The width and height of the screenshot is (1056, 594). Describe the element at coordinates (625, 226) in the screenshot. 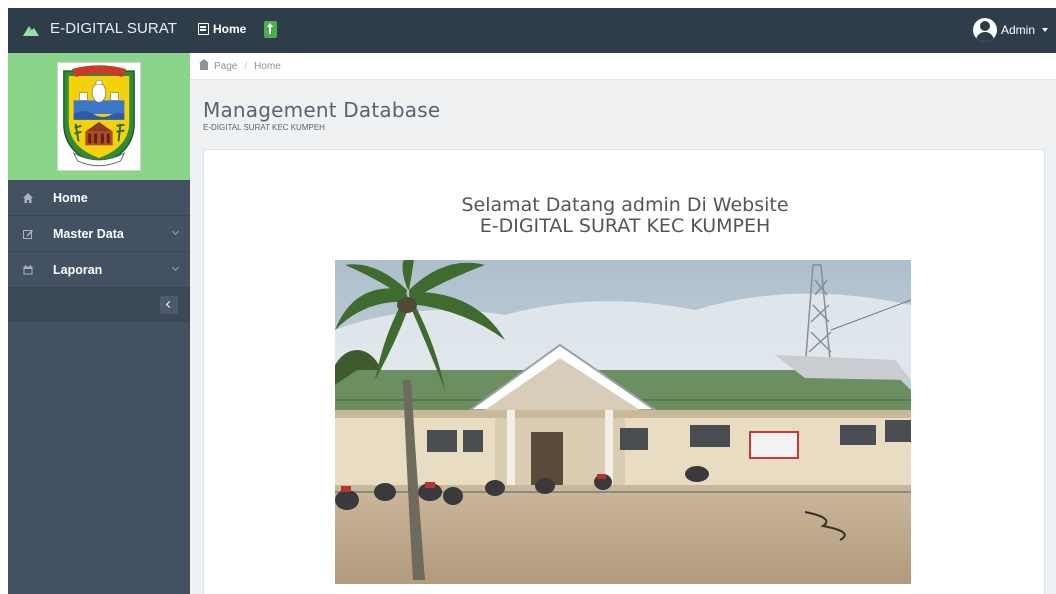

I see `welcome-line-2: E-DIGITAL SURAT KEC KUMPEH` at that location.